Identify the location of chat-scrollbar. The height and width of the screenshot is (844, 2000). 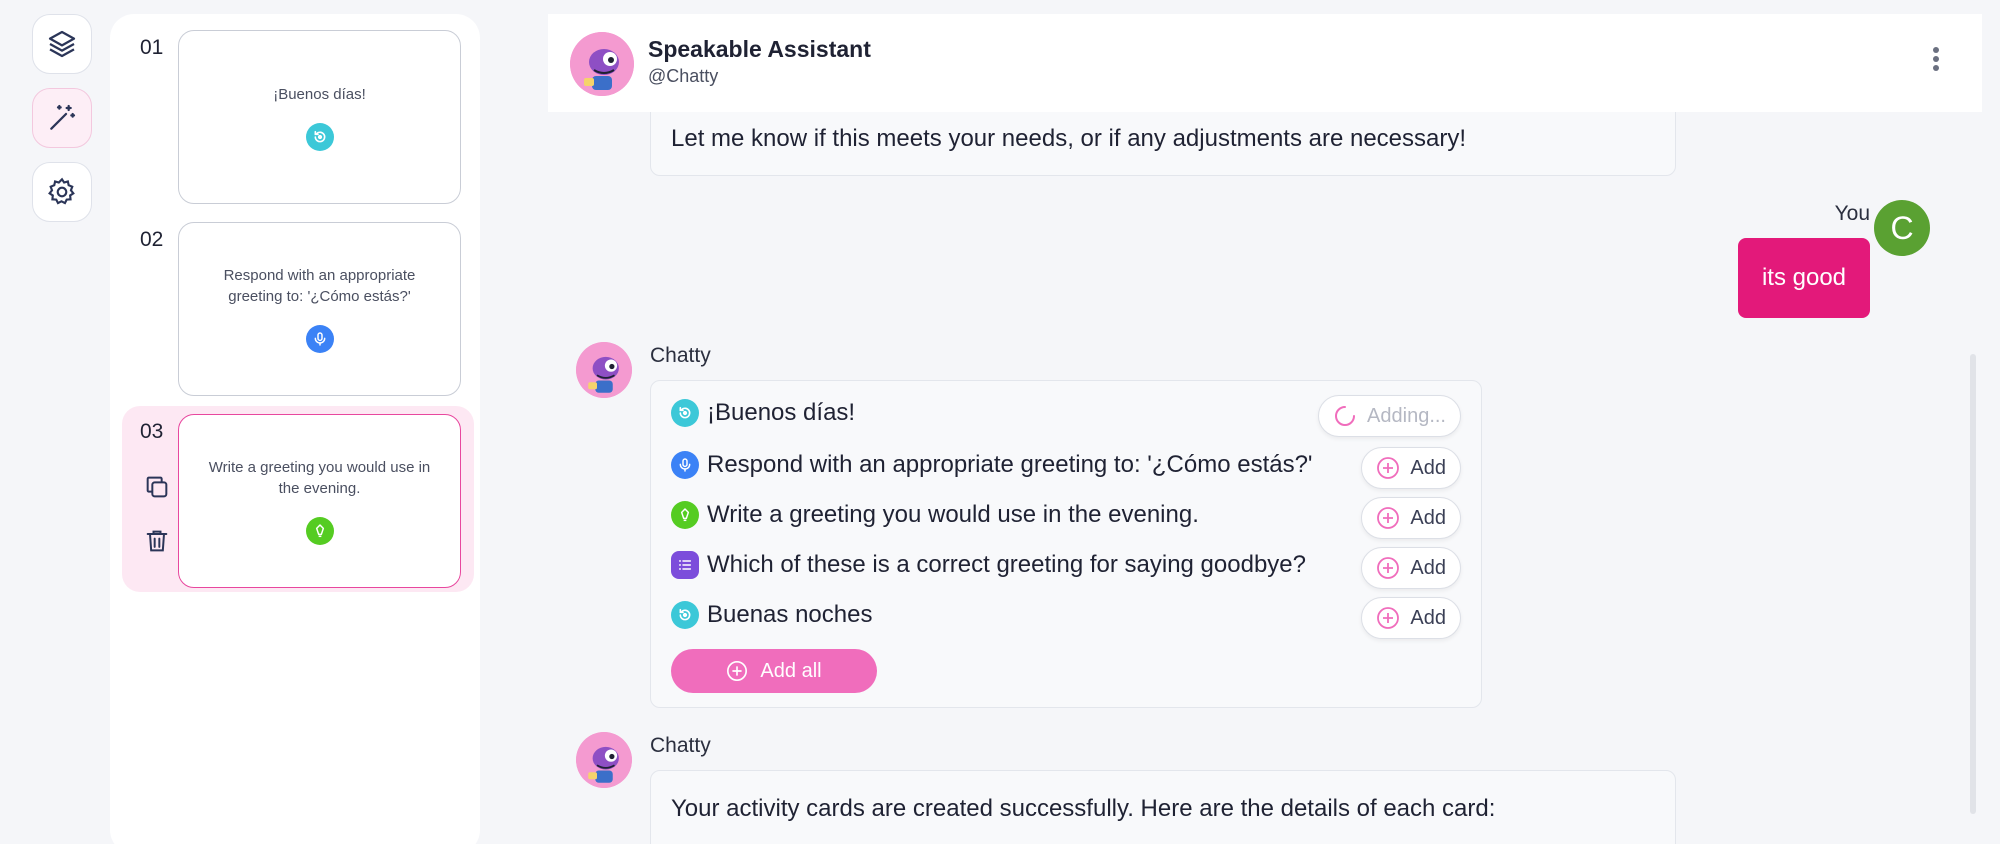
(1974, 479).